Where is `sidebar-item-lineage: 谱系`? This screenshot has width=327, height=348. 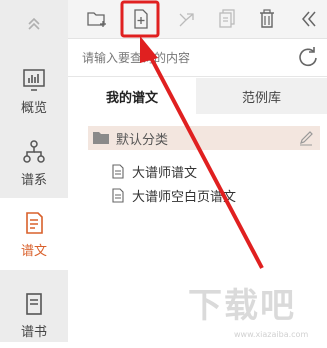
sidebar-item-lineage: 谱系 is located at coordinates (34, 163).